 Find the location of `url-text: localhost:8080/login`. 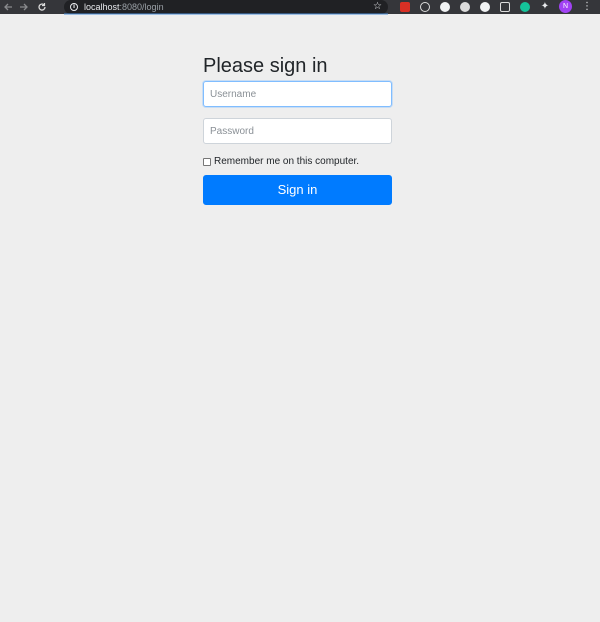

url-text: localhost:8080/login is located at coordinates (124, 7).